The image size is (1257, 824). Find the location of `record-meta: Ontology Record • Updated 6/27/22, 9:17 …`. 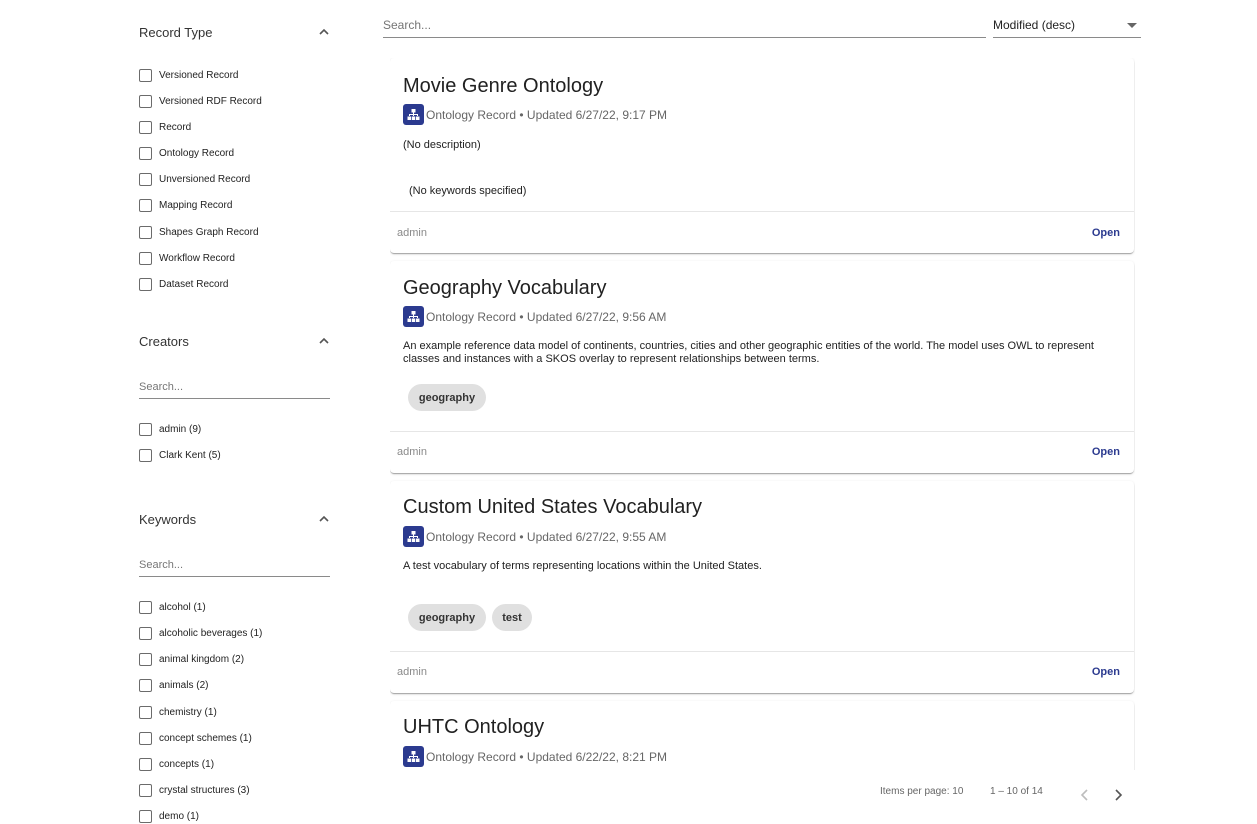

record-meta: Ontology Record • Updated 6/27/22, 9:17 … is located at coordinates (535, 114).